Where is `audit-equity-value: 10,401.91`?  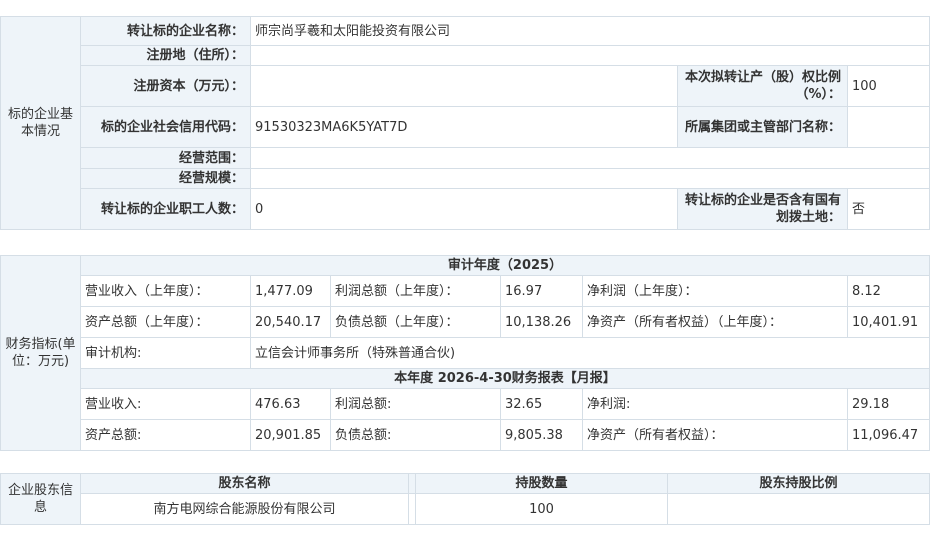 audit-equity-value: 10,401.91 is located at coordinates (888, 322).